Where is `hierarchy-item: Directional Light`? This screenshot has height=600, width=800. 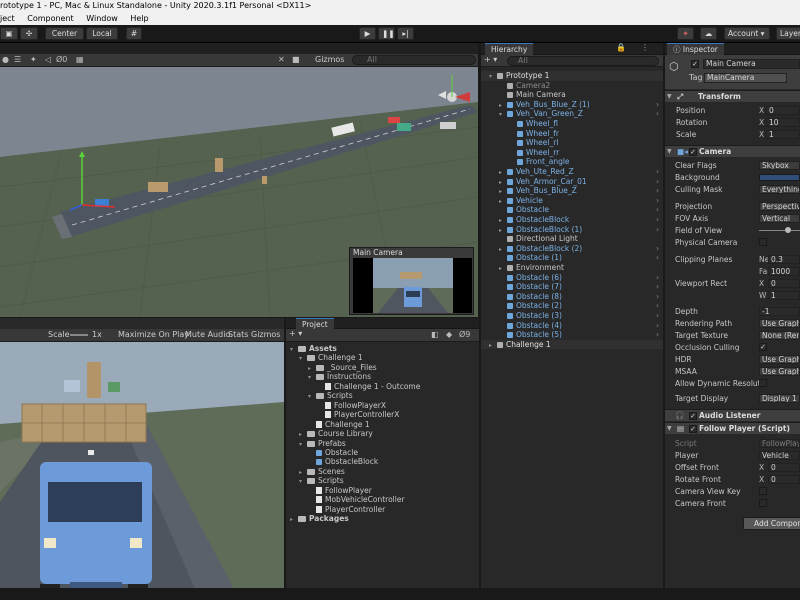
hierarchy-item: Directional Light is located at coordinates (572, 239).